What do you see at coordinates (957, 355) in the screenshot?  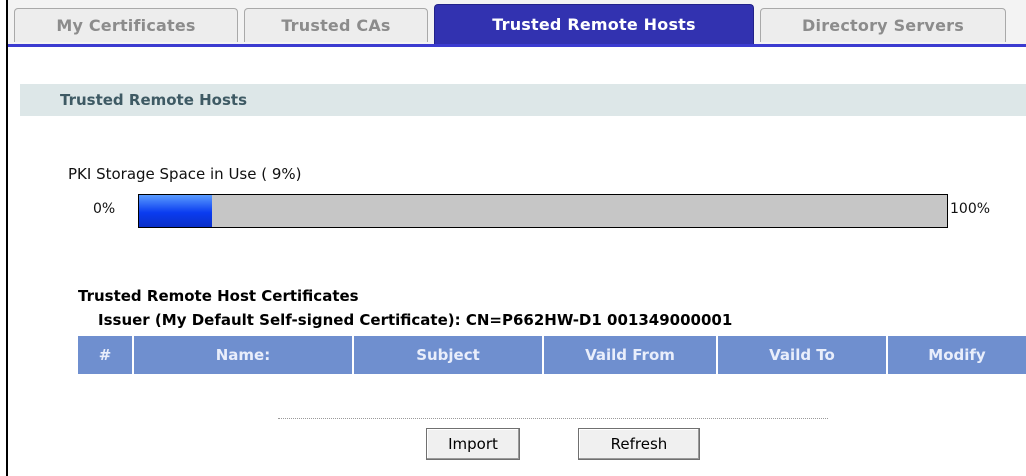 I see `column-header-modify: Modify` at bounding box center [957, 355].